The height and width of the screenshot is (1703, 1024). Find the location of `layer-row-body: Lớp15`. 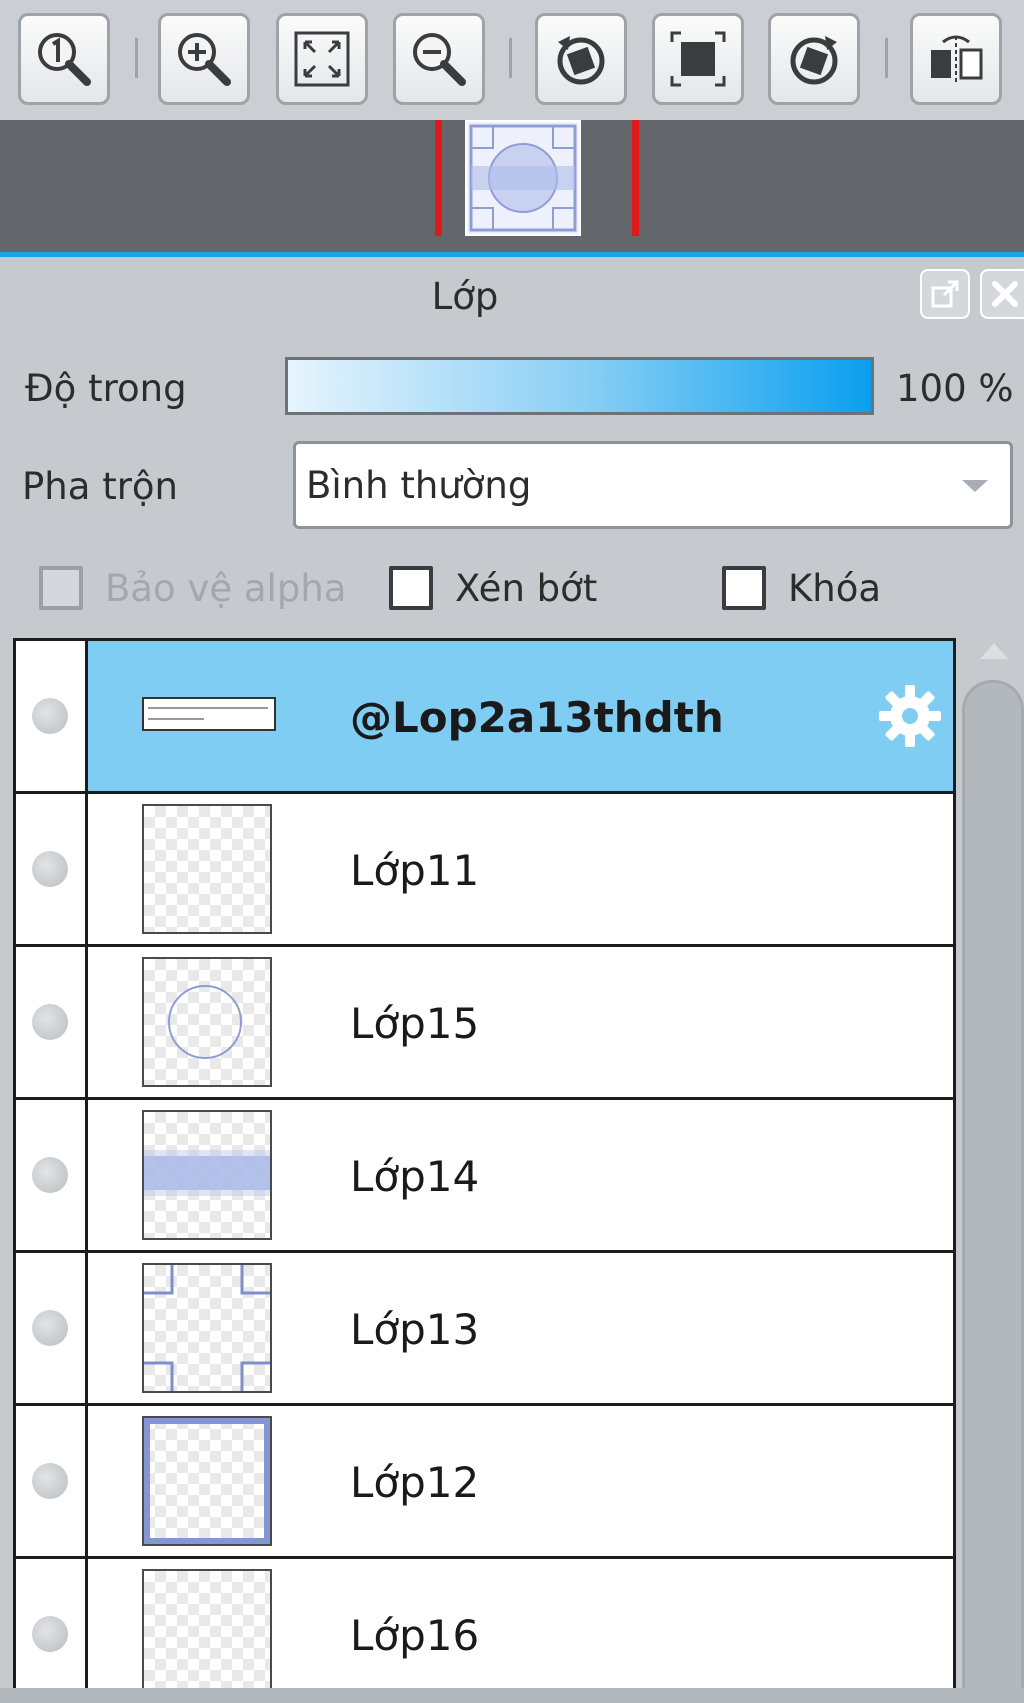

layer-row-body: Lớp15 is located at coordinates (520, 1022).